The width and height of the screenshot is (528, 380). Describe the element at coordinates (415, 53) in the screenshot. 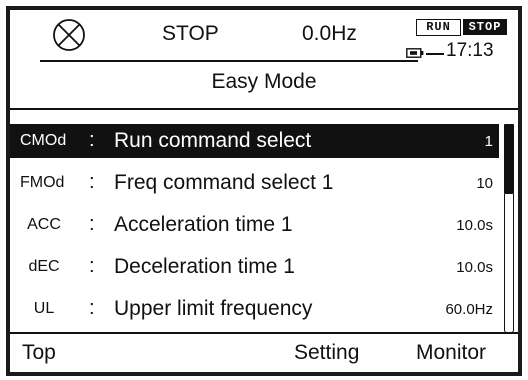

I see `battery-icon` at that location.